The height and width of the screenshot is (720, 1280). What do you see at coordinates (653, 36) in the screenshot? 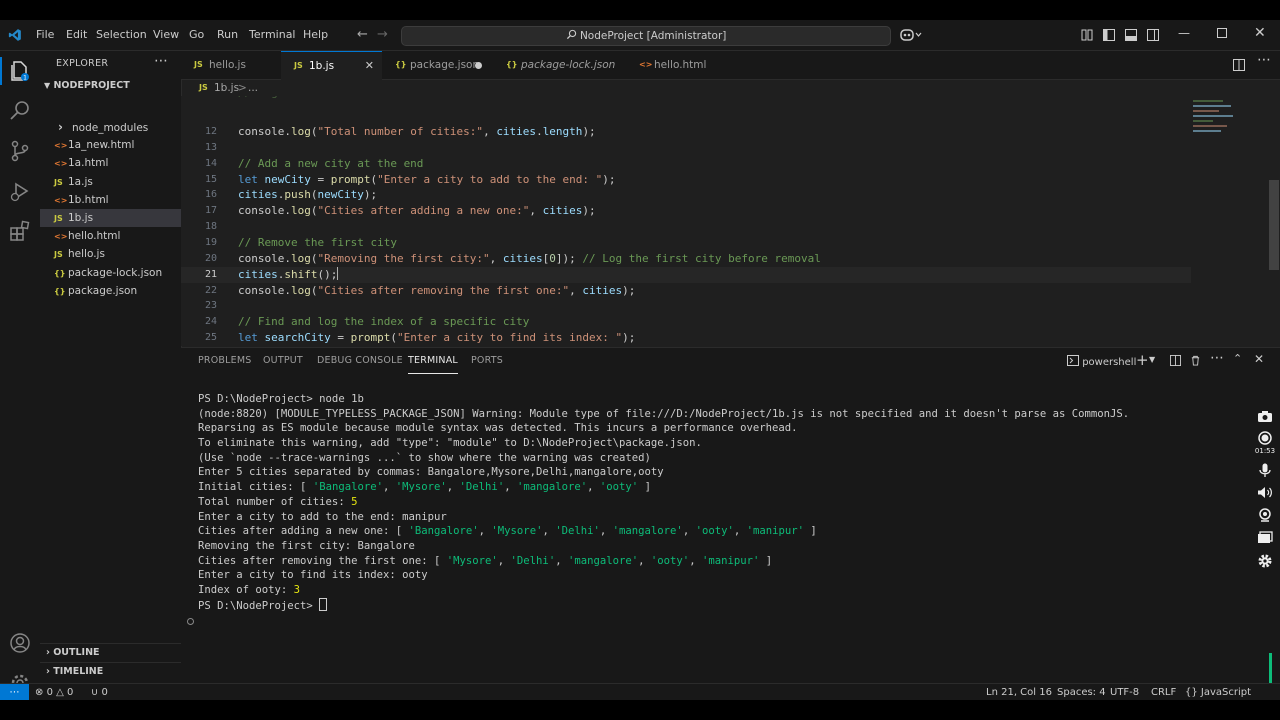
I see `search-text: NodeProject [Administrator]` at bounding box center [653, 36].